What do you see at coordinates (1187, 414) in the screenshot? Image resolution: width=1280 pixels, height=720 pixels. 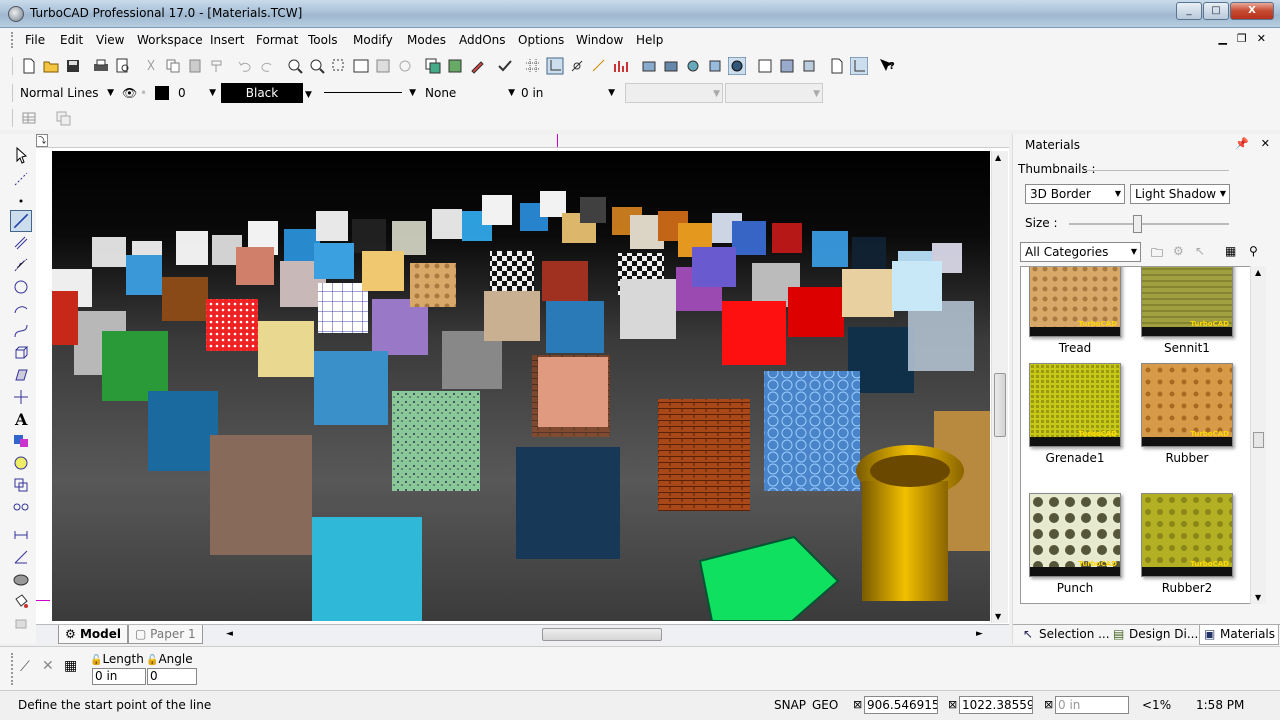 I see `material-rubber: TurboCAD Rubber` at bounding box center [1187, 414].